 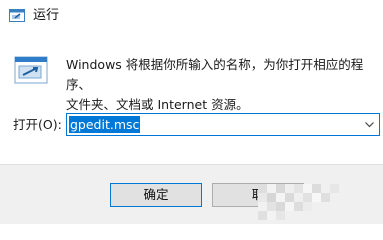 What do you see at coordinates (157, 104) in the screenshot?
I see `description-line-2: 文件夹、文档或 Internet 资源。` at bounding box center [157, 104].